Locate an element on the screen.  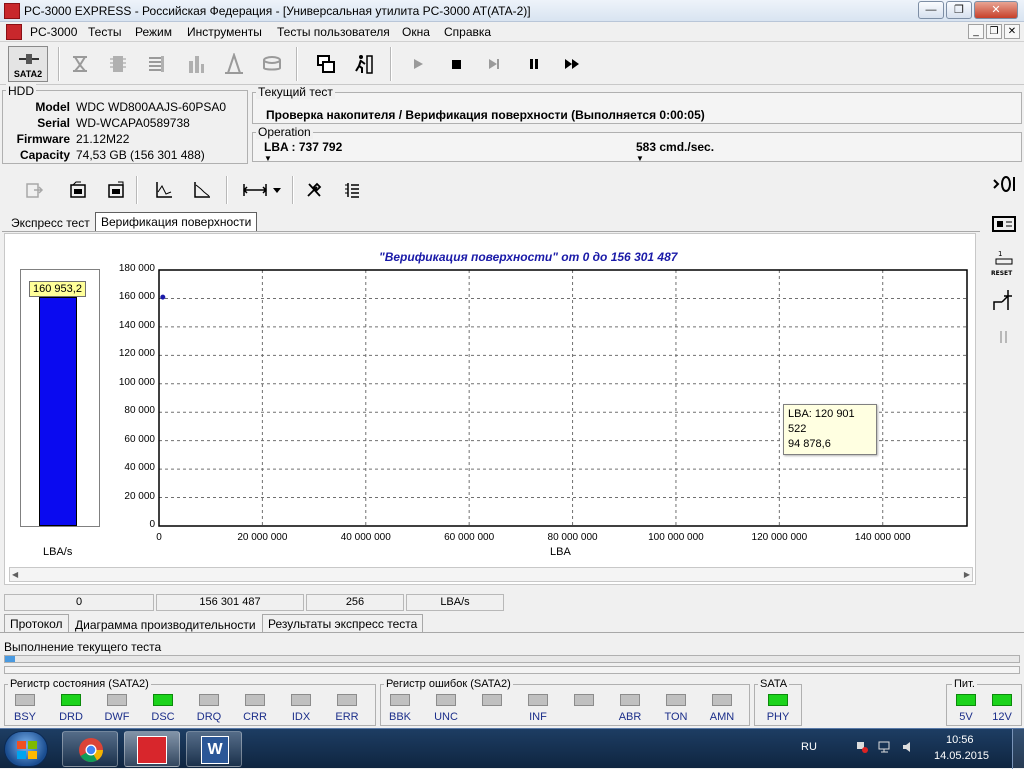
mdi-minimize-button: _ is located at coordinates (976, 31).